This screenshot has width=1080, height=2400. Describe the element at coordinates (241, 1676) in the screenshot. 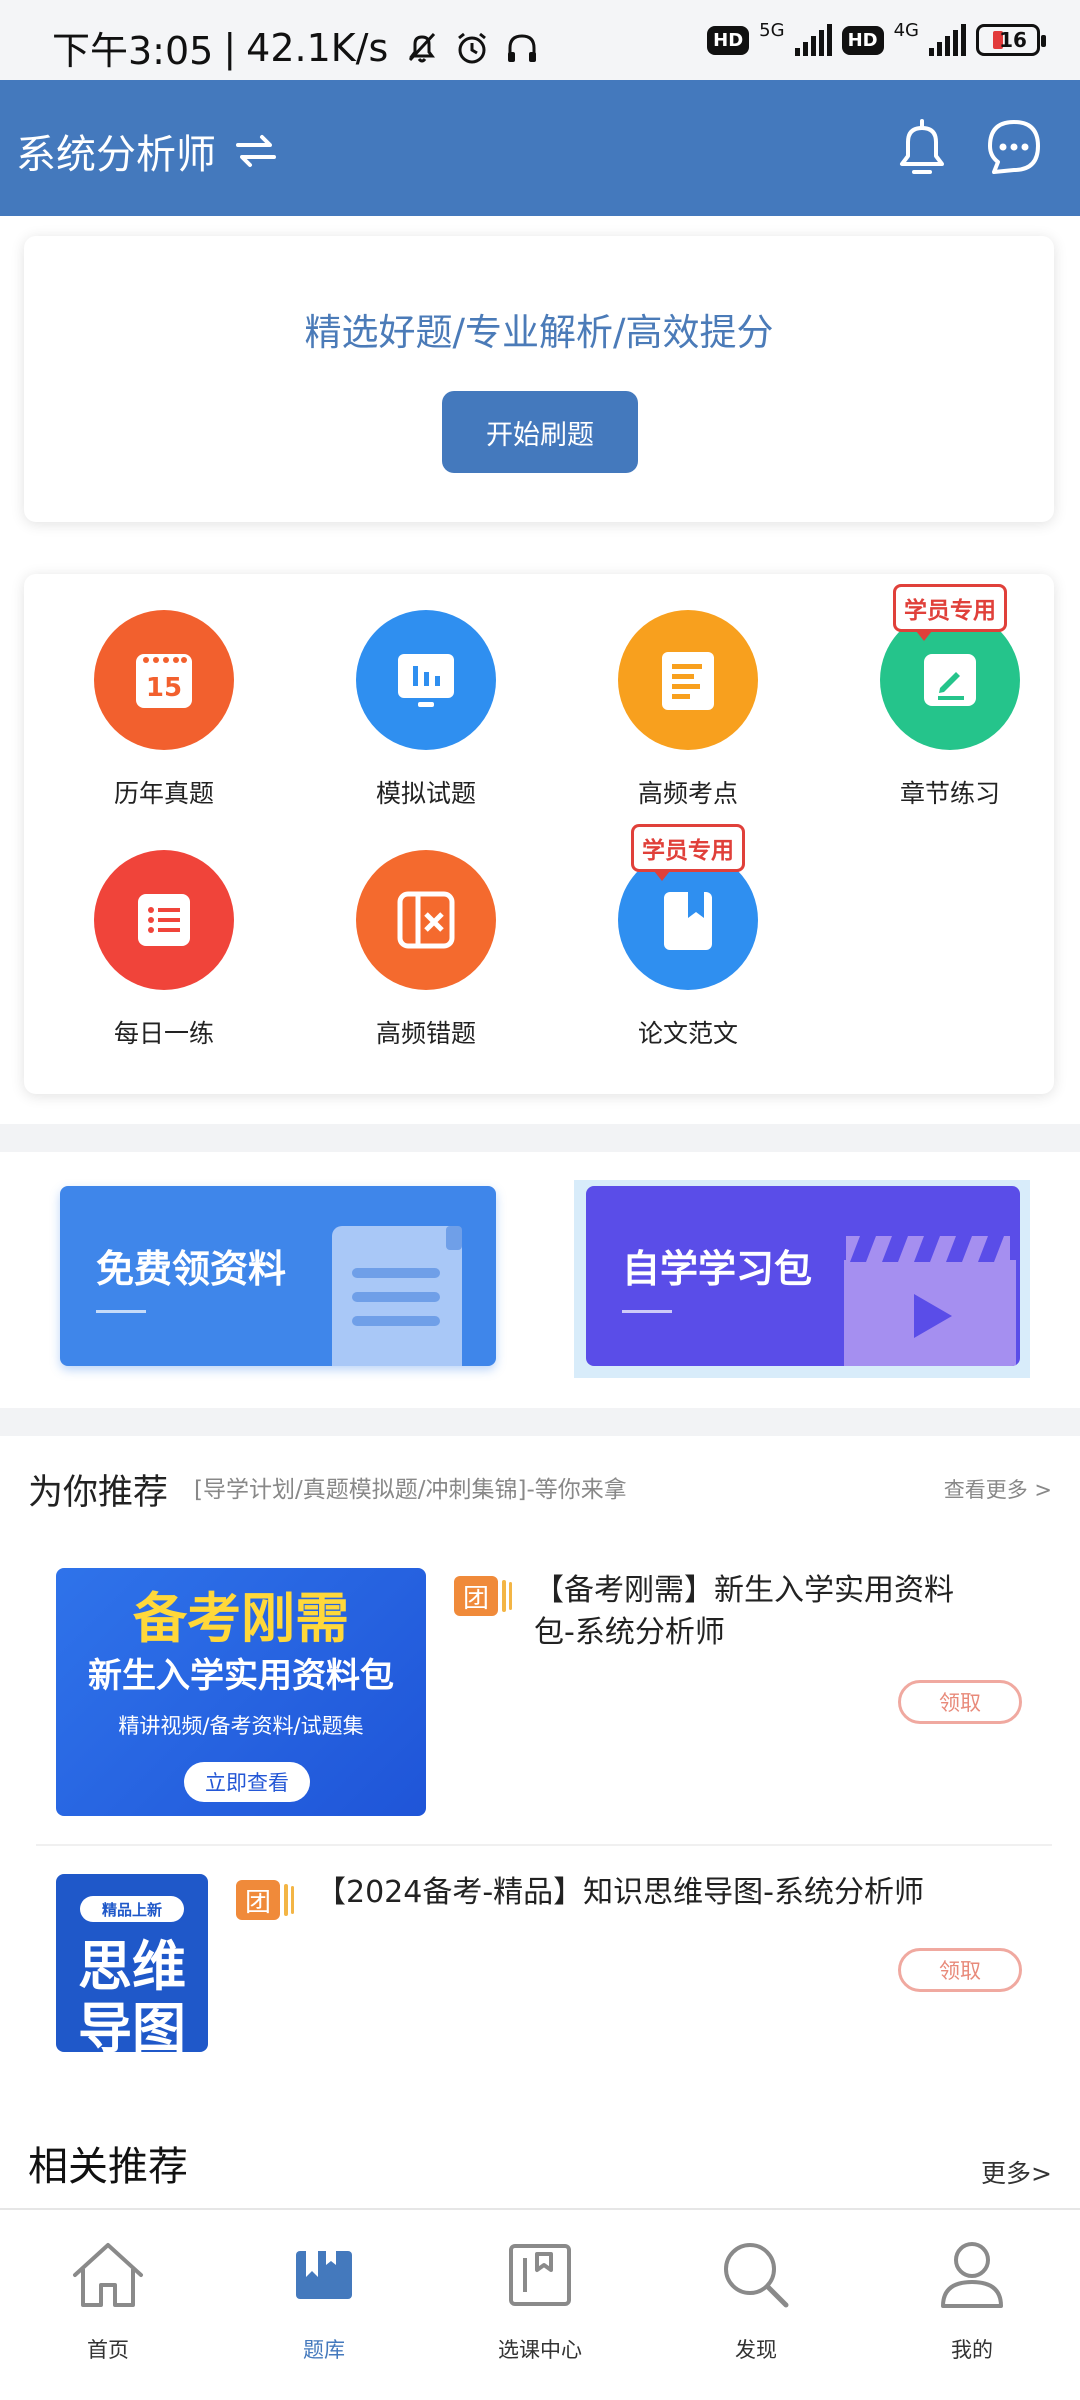

I see `thumb-subline: 新生入学实用资料包` at that location.